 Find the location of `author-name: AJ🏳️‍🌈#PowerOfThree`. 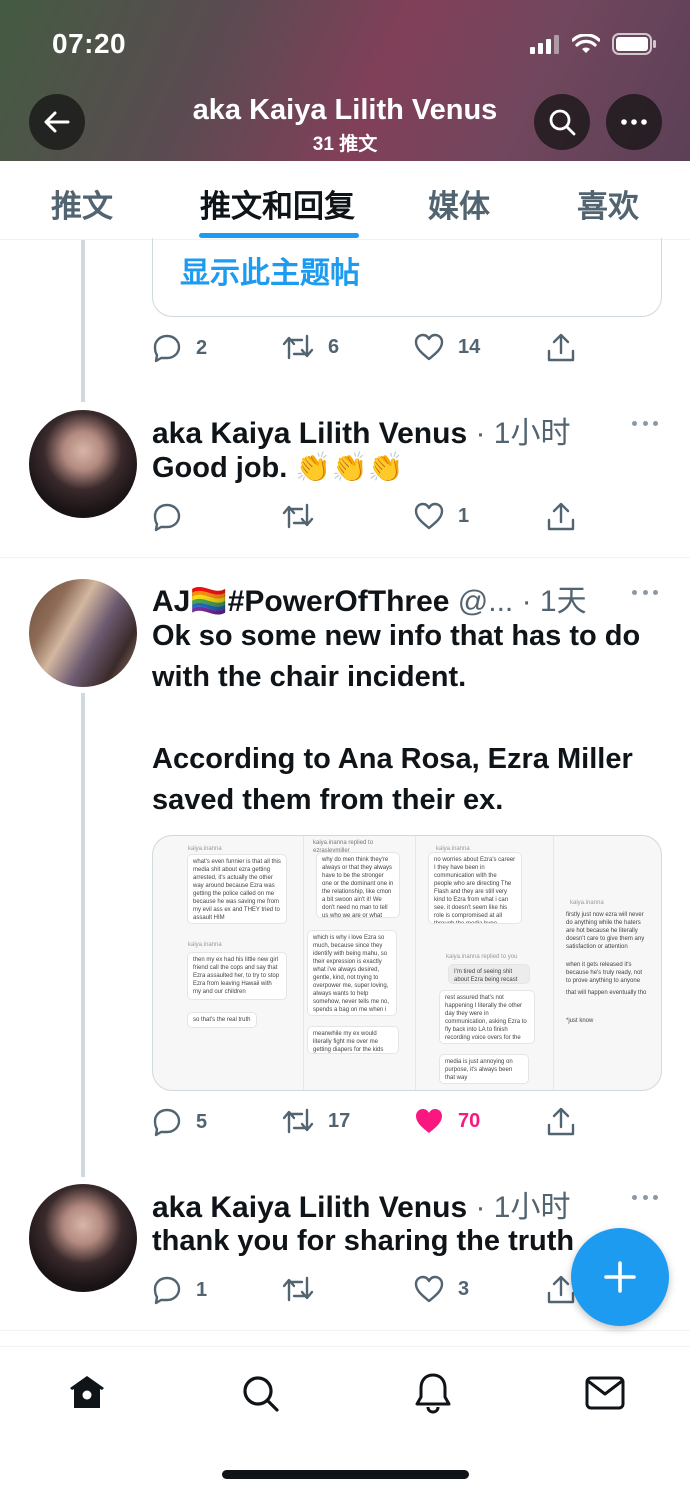

author-name: AJ🏳️‍🌈#PowerOfThree is located at coordinates (300, 601).